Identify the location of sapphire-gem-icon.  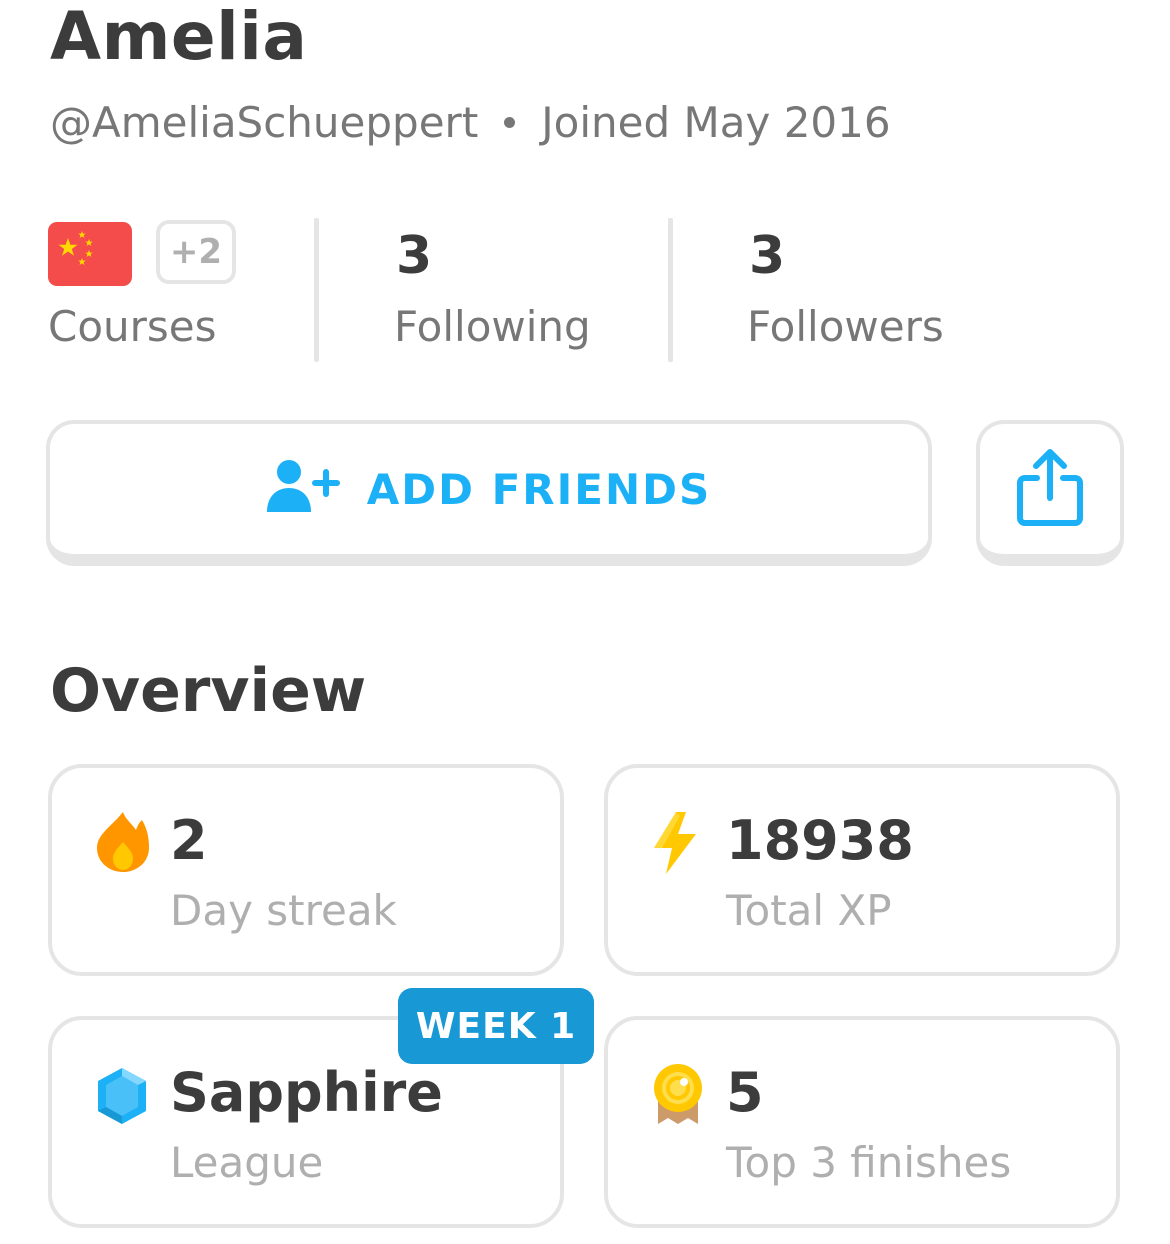
(122, 1098).